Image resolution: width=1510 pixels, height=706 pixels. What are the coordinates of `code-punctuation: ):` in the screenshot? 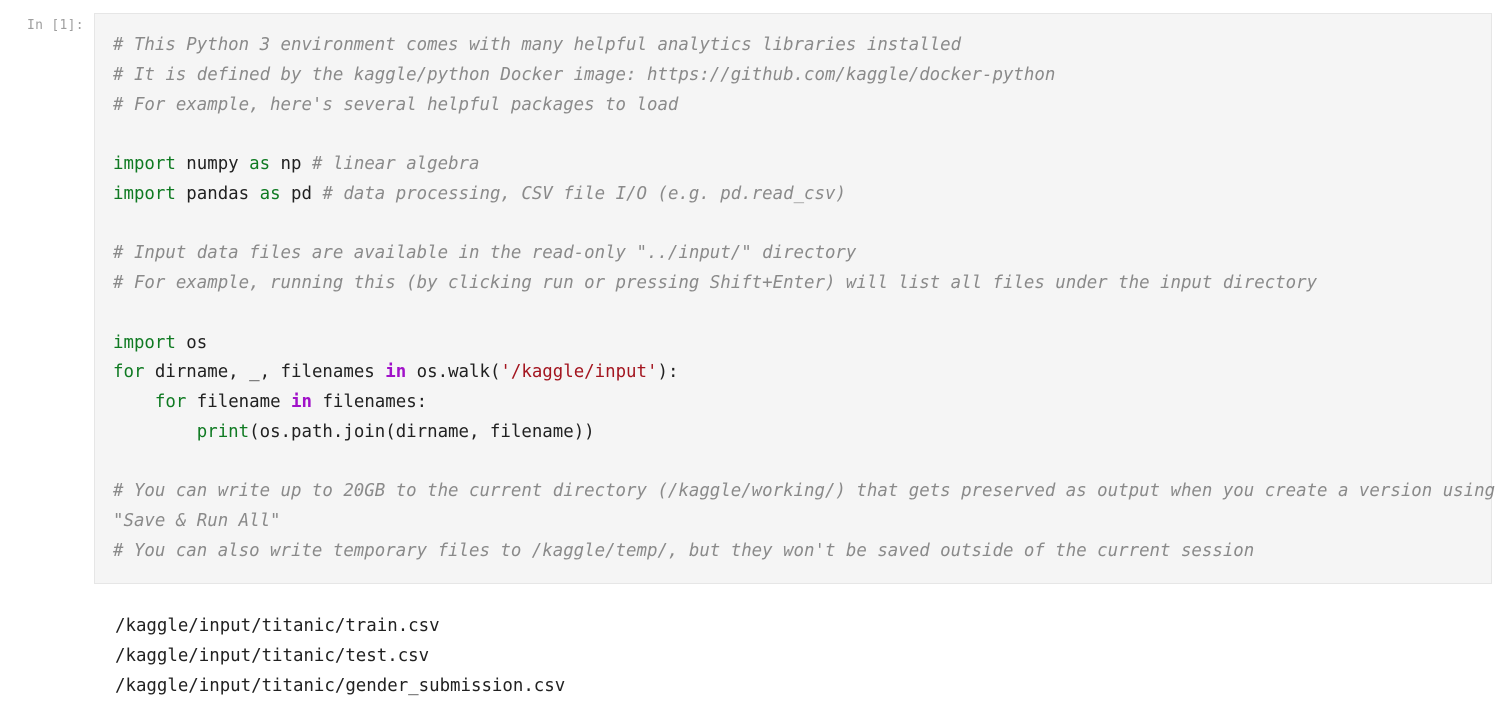 It's located at (668, 372).